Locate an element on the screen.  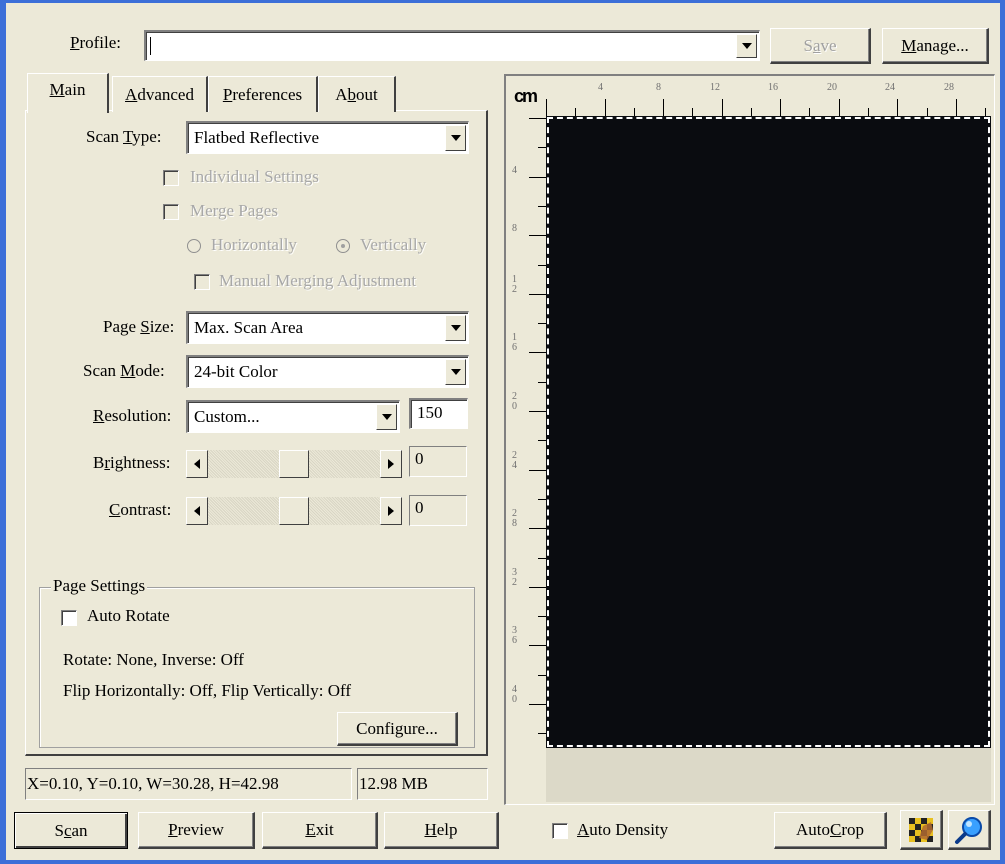
scan-type-value: Flatbed Reflective is located at coordinates (257, 137).